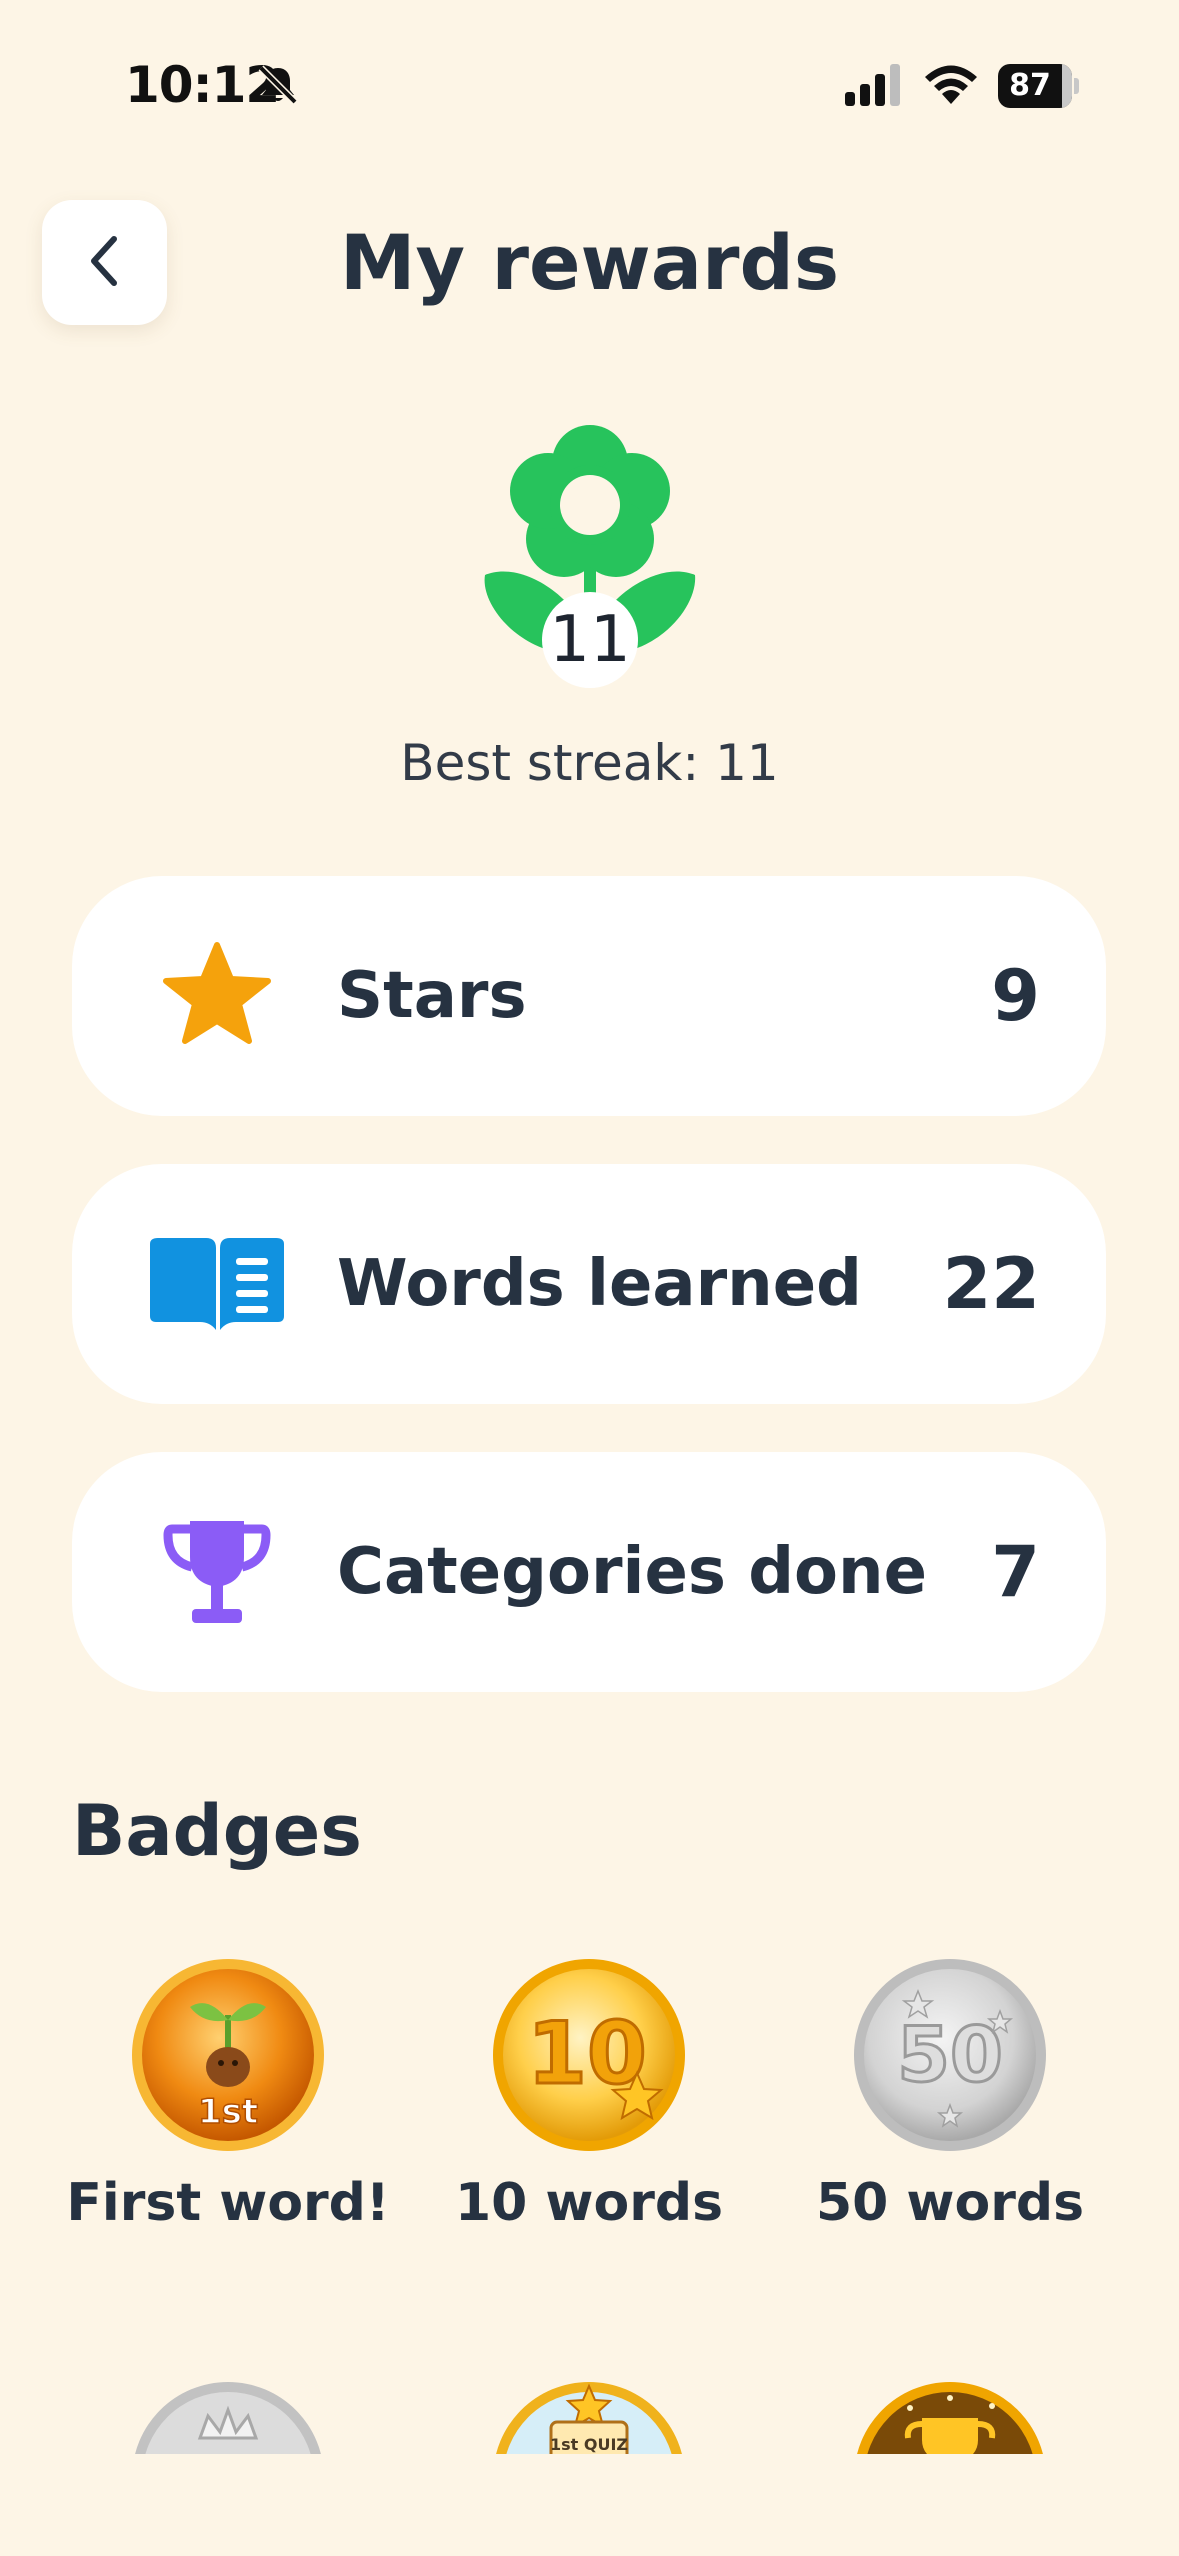 The height and width of the screenshot is (2556, 1179). What do you see at coordinates (589, 2203) in the screenshot?
I see `badge-label: 10 words` at bounding box center [589, 2203].